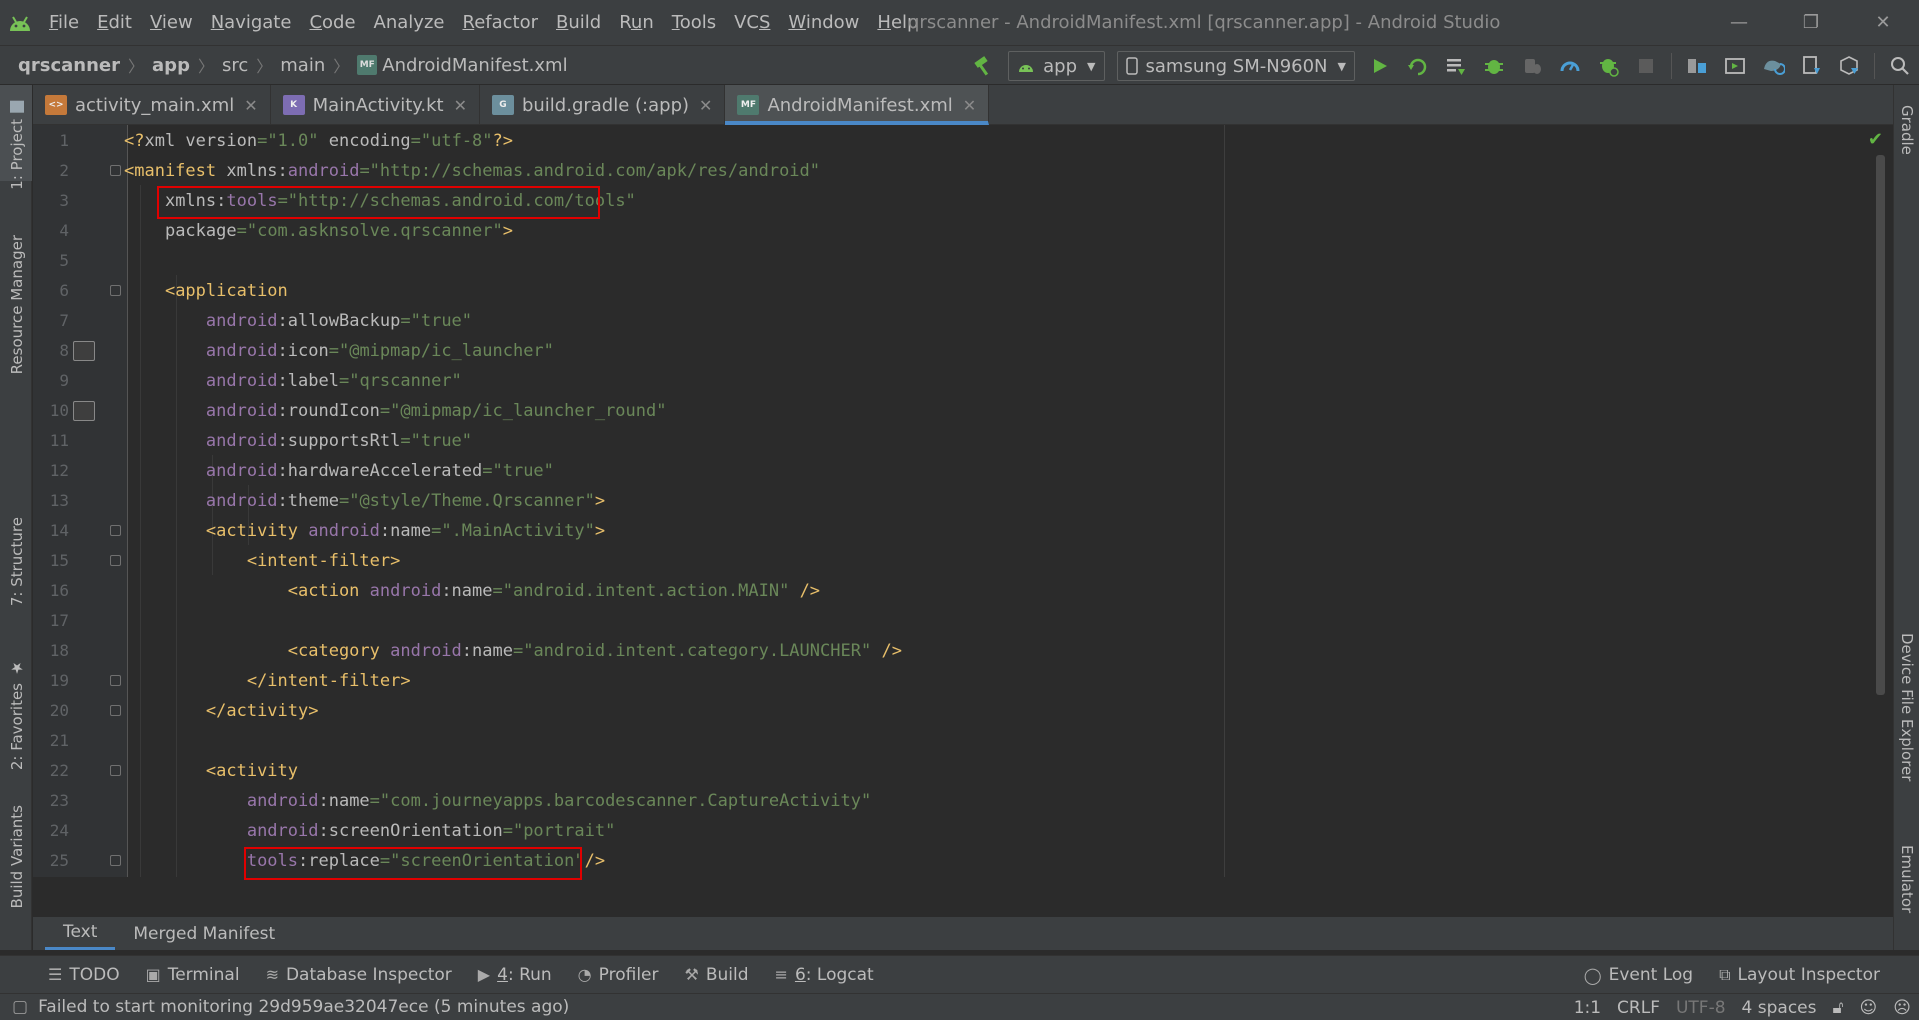 The width and height of the screenshot is (1919, 1020). What do you see at coordinates (824, 975) in the screenshot?
I see `logcat-tool-button: ≡ 6: Logcat` at bounding box center [824, 975].